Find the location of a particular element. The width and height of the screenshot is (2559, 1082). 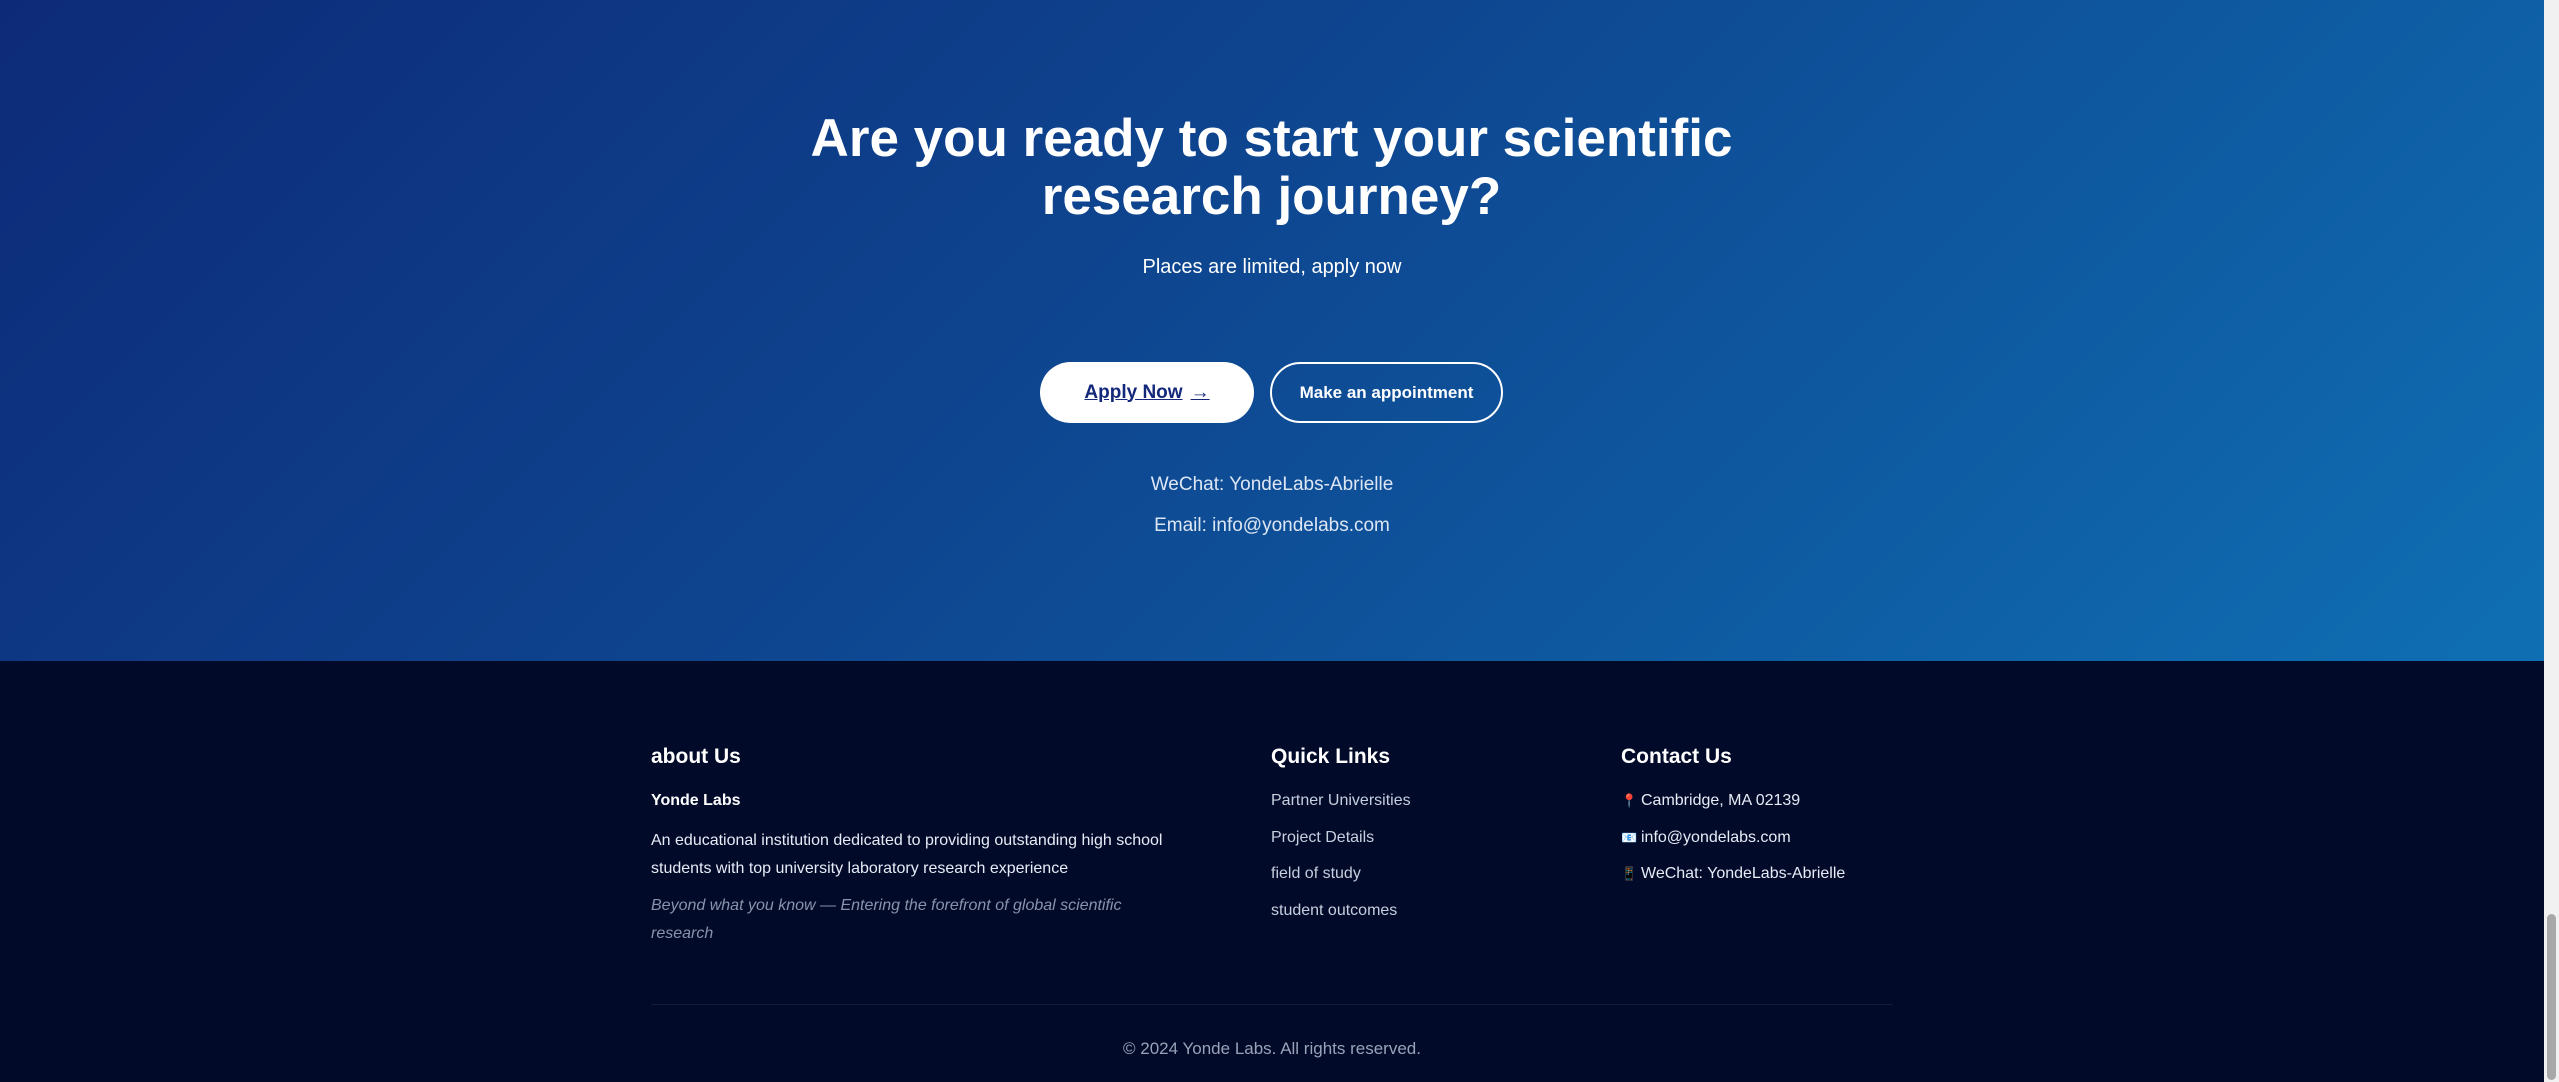

make-appointment-button: Make an appointment is located at coordinates (1386, 392).